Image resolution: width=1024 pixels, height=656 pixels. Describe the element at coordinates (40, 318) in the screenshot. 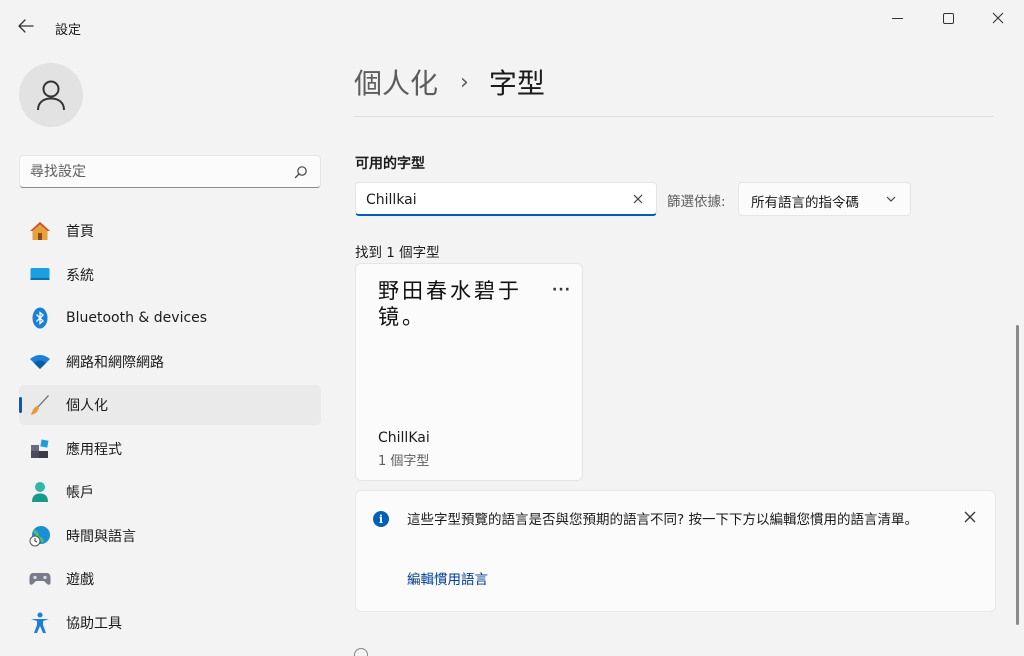

I see `bluetooth-icon` at that location.